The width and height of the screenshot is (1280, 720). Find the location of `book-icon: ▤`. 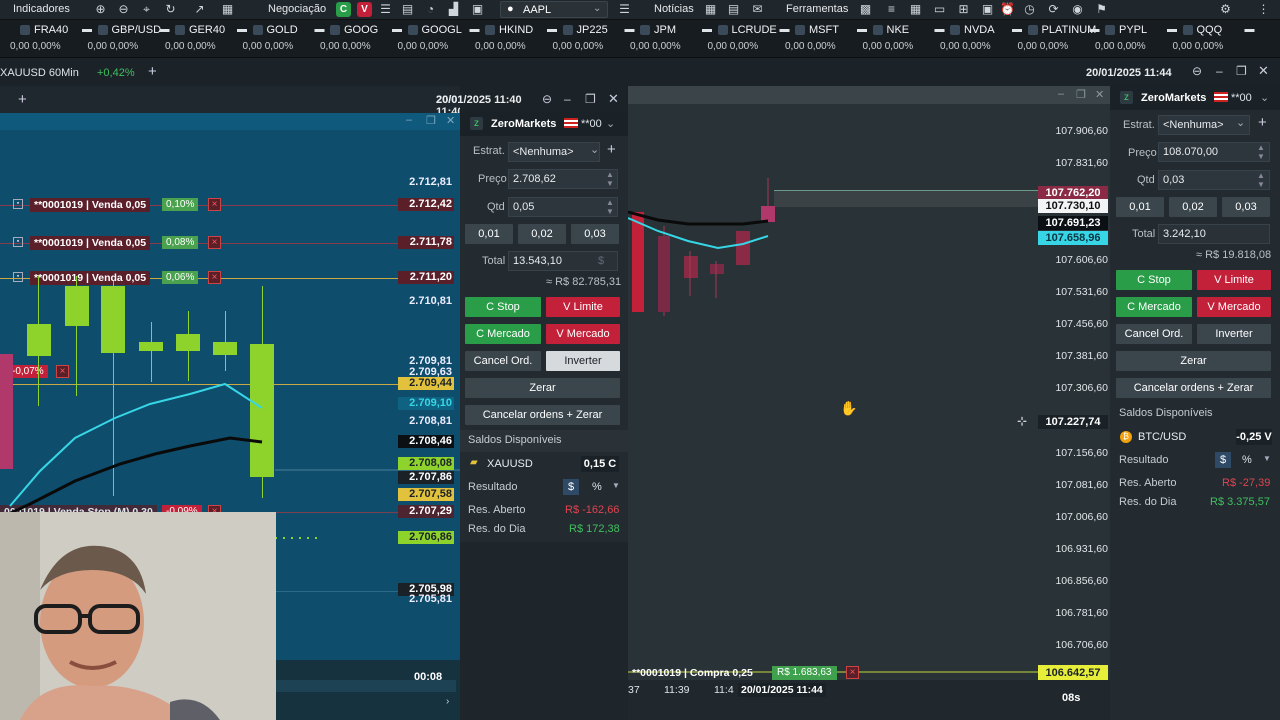

book-icon: ▤ is located at coordinates (407, 9).